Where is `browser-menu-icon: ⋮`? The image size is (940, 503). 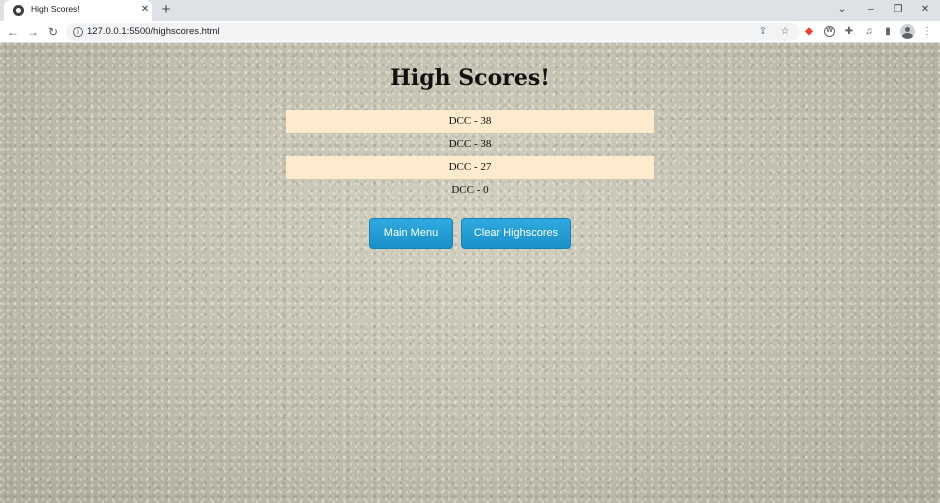
browser-menu-icon: ⋮ is located at coordinates (927, 32).